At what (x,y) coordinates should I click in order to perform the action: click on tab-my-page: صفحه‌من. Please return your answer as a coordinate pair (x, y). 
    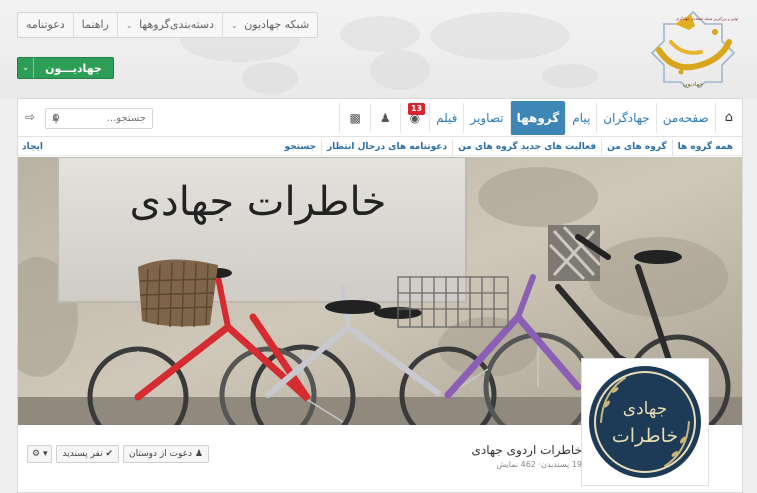
    Looking at the image, I should click on (685, 118).